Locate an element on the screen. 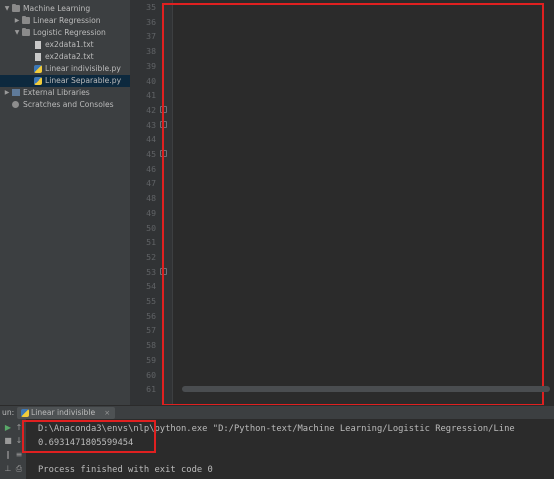  tree-item-ex2data1: ex2data1.txt is located at coordinates (65, 45).